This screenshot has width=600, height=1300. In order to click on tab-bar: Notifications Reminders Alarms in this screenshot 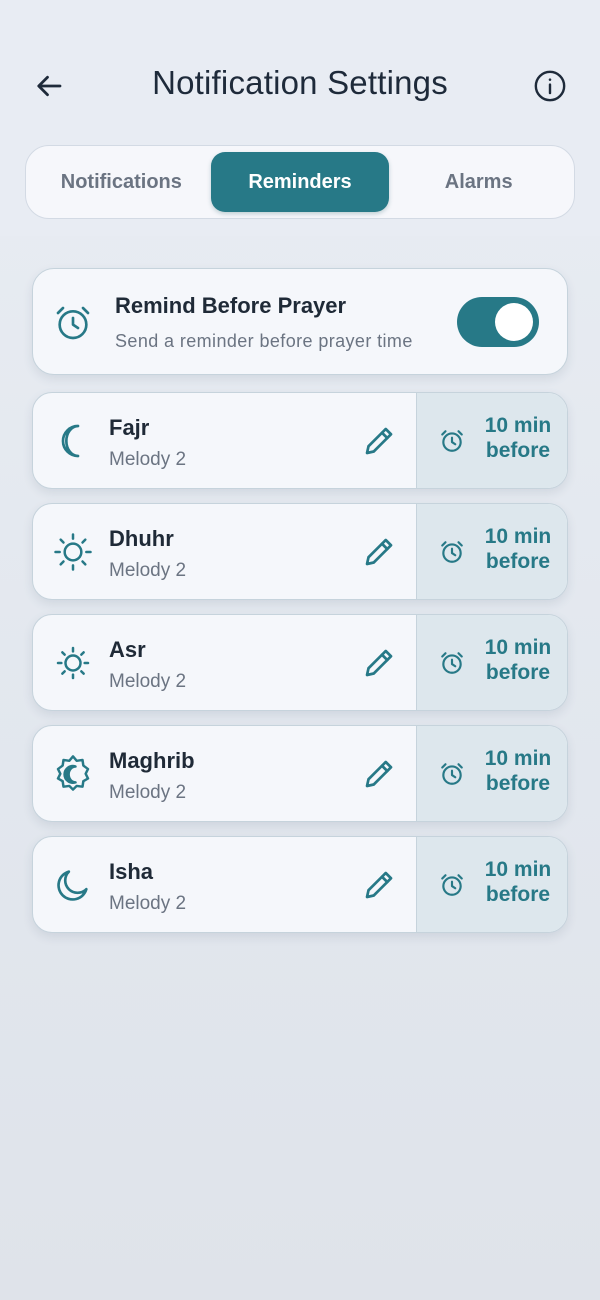, I will do `click(300, 182)`.